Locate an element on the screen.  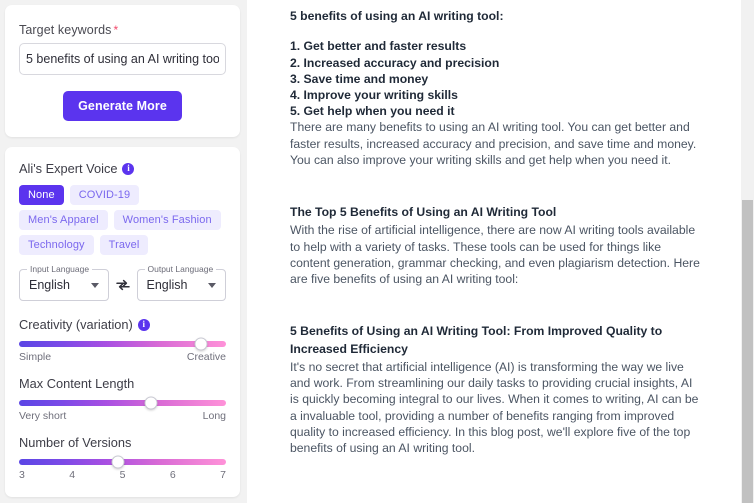
versions-tick-5: 5 is located at coordinates (122, 475).